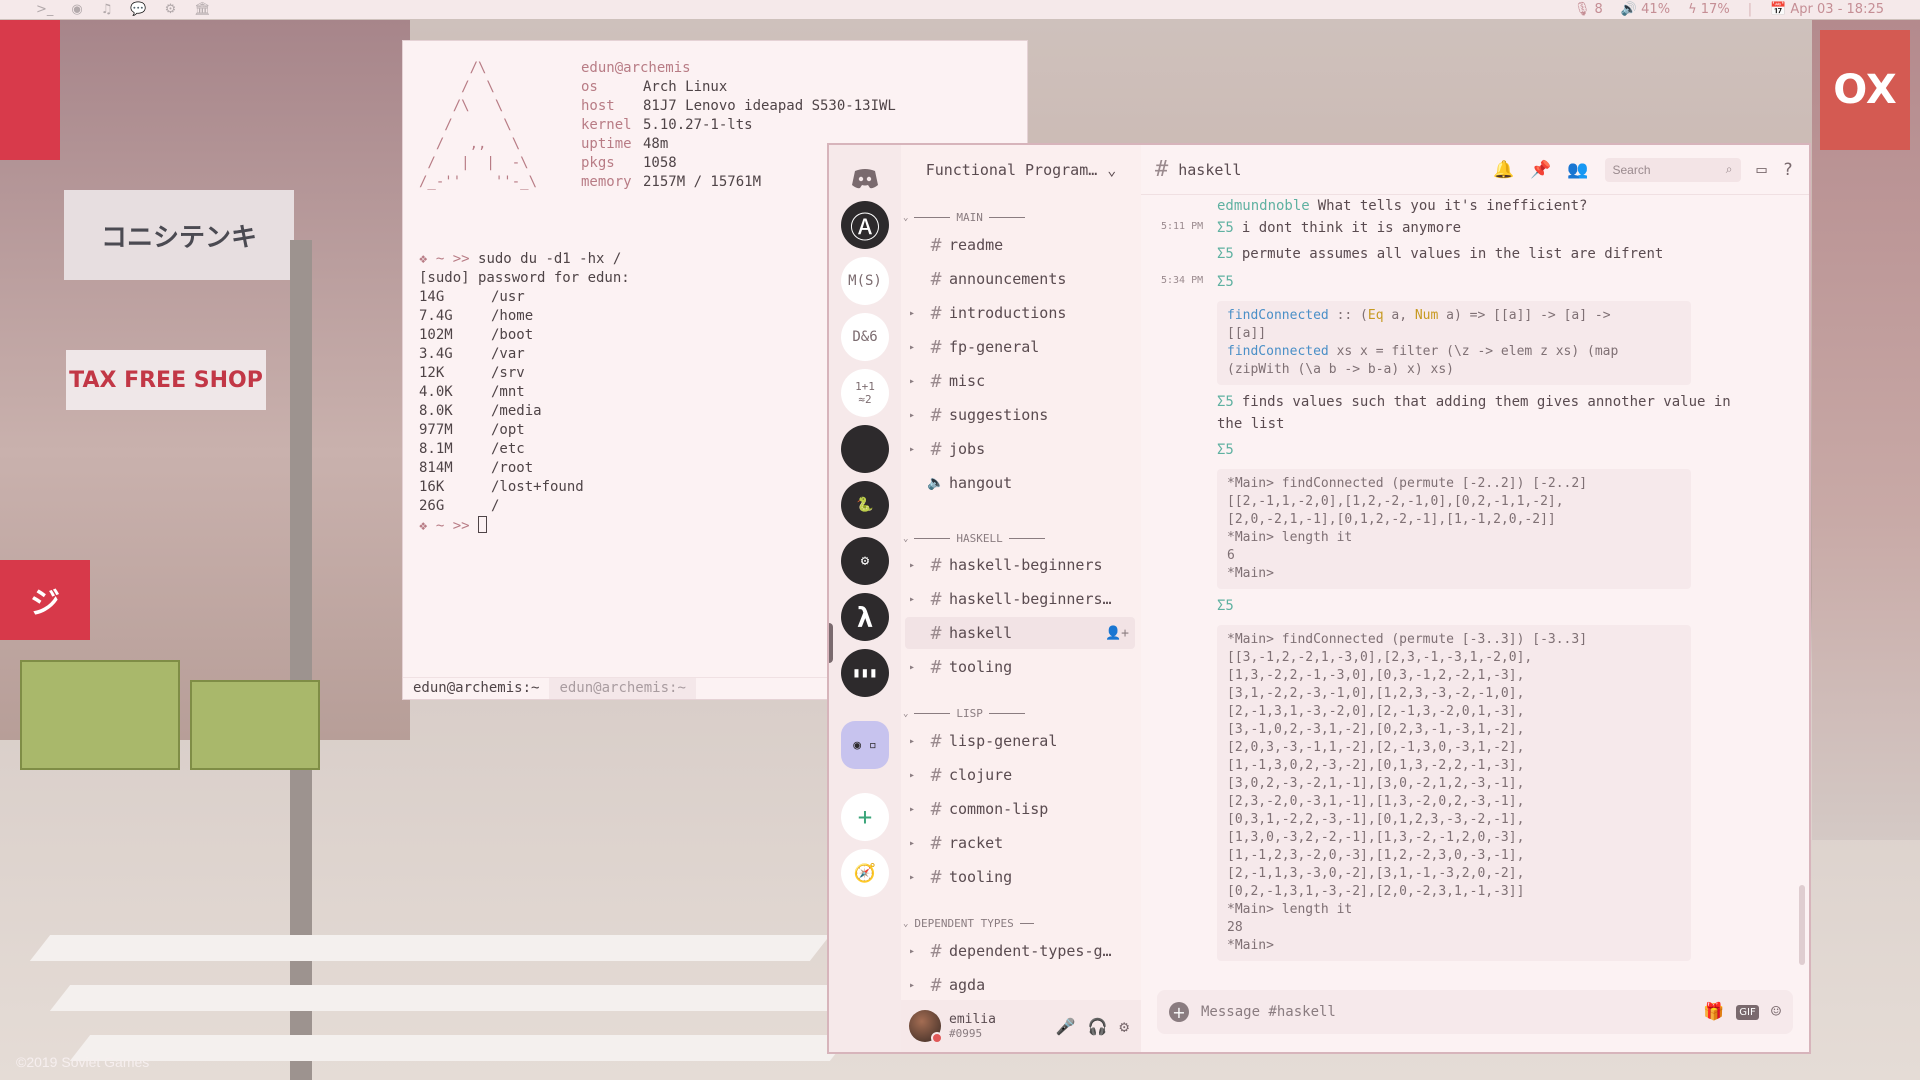 The image size is (1920, 1080). What do you see at coordinates (865, 873) in the screenshot?
I see `explore-servers-button: 🧭` at bounding box center [865, 873].